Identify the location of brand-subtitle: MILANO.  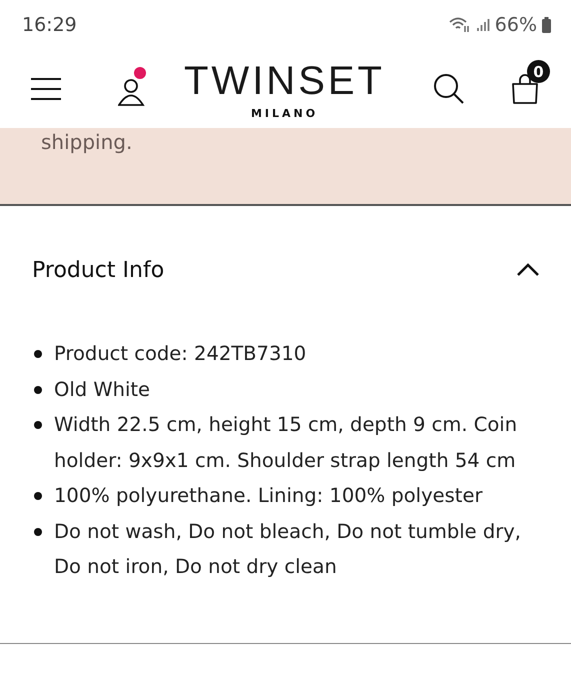
(284, 113).